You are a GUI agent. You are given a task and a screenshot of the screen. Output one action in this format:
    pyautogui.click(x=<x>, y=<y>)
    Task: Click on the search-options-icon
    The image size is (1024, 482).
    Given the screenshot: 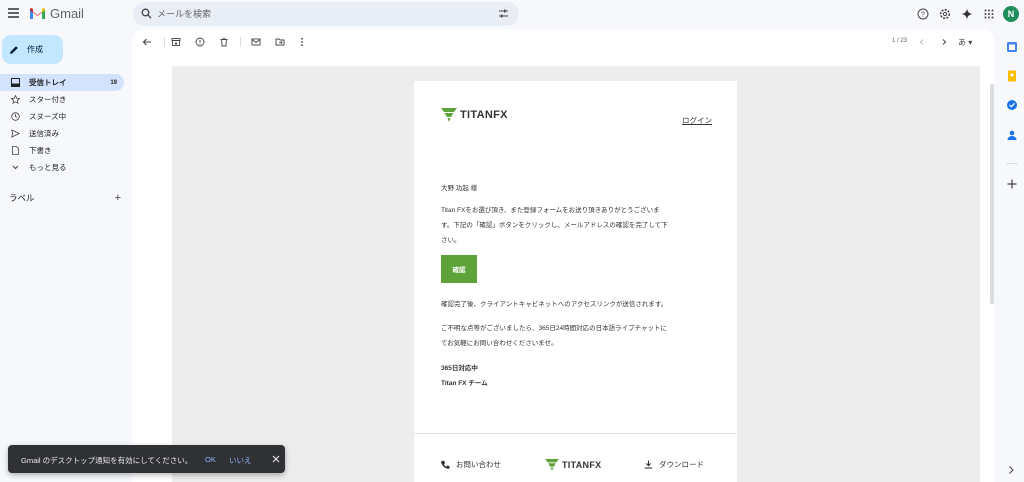 What is the action you would take?
    pyautogui.click(x=503, y=13)
    